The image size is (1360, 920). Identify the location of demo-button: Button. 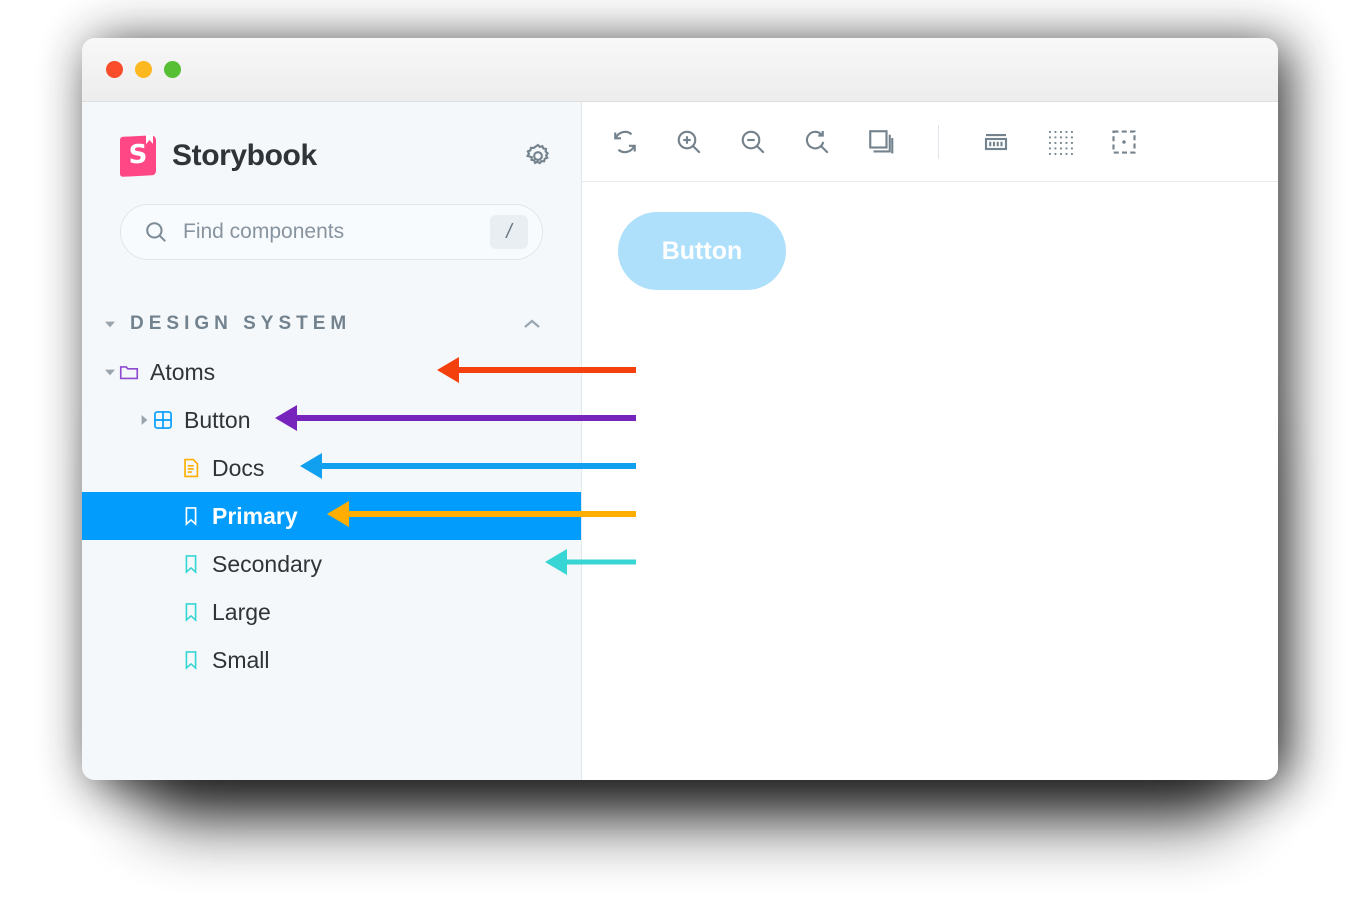
(702, 251).